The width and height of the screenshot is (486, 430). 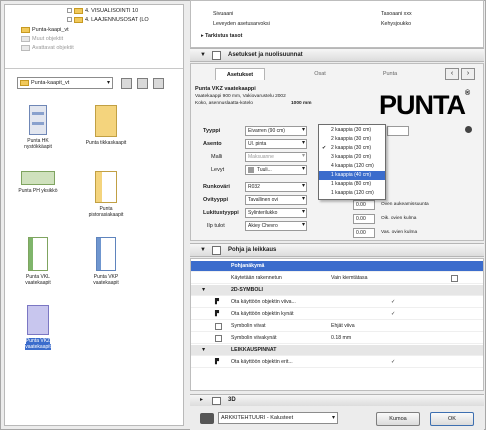 I want to click on prop-row: ▛ Ota käyttöön objektin viiva... ✓, so click(x=337, y=302).